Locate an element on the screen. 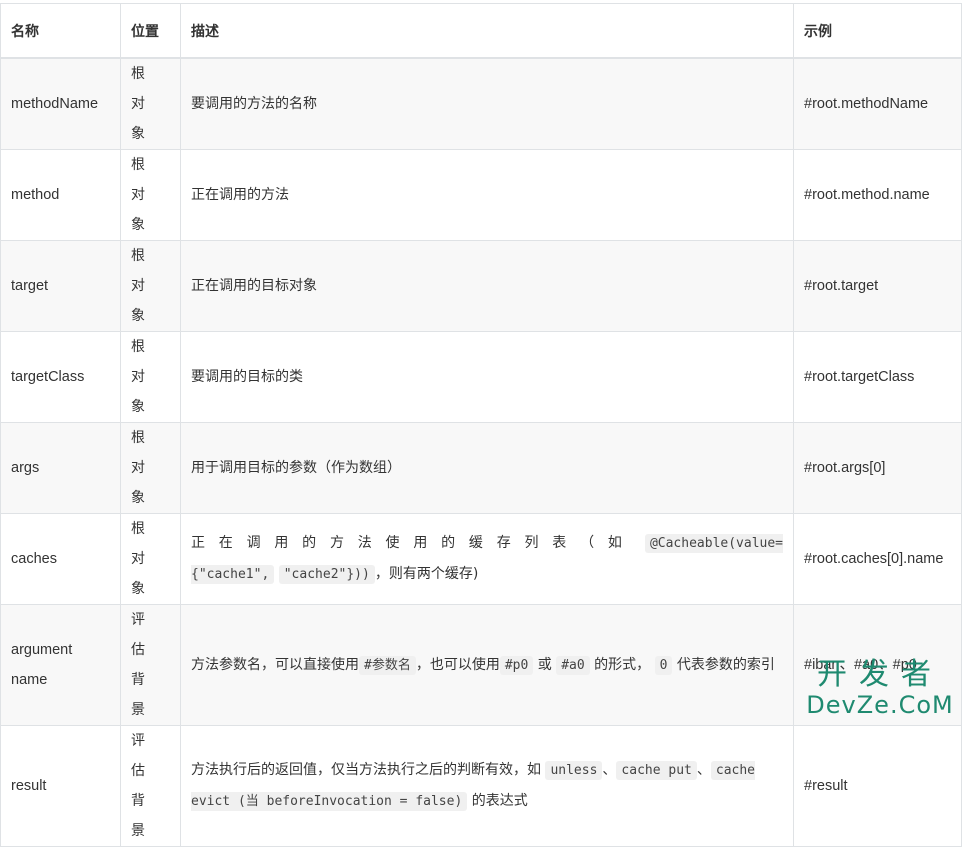  cell-description: 用于调用目标的参数（作为数组） is located at coordinates (487, 468).